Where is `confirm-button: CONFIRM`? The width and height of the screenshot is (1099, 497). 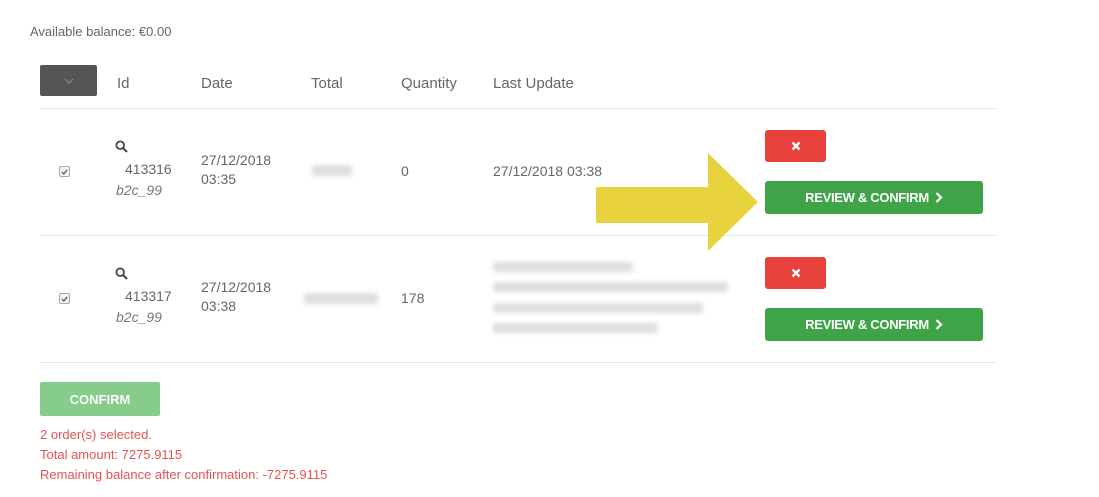 confirm-button: CONFIRM is located at coordinates (100, 399).